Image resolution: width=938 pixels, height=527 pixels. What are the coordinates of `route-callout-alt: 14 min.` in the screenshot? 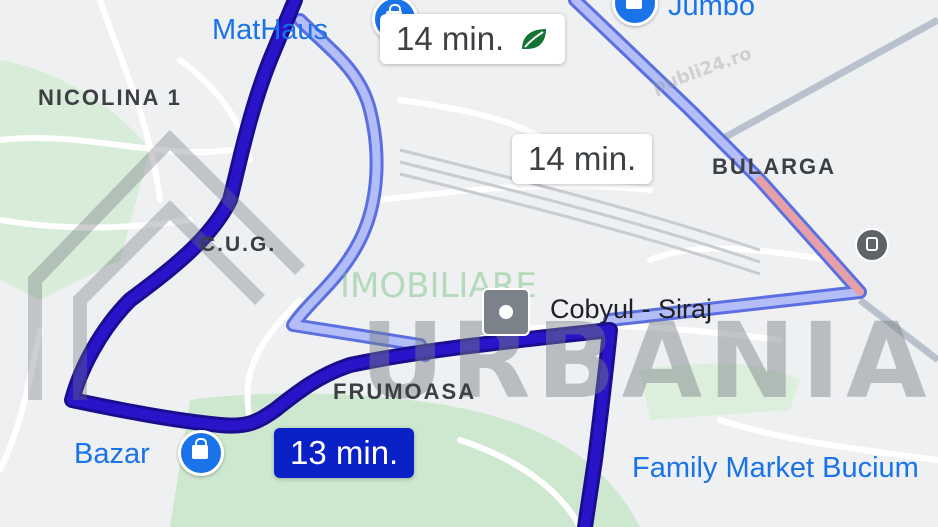 It's located at (582, 159).